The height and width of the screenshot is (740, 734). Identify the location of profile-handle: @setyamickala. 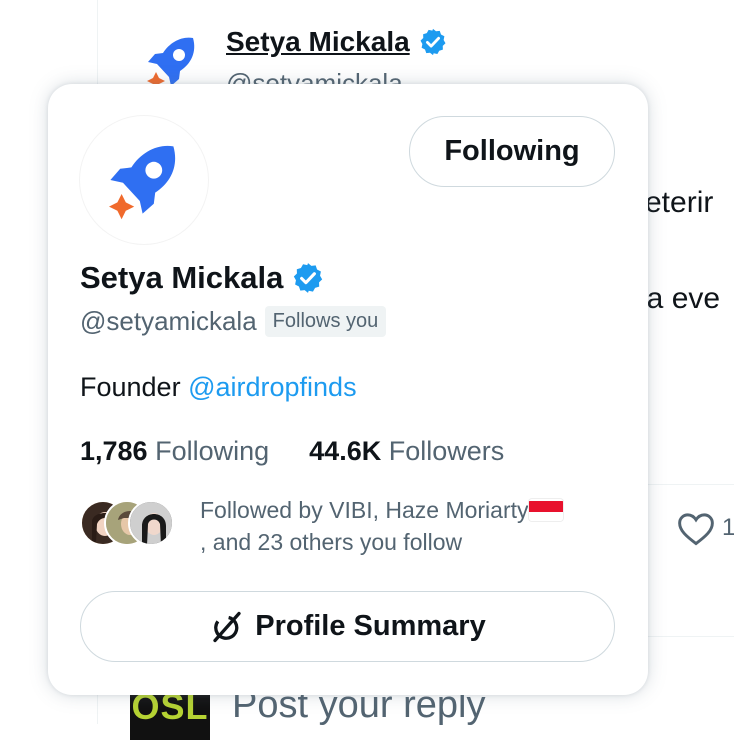
(168, 321).